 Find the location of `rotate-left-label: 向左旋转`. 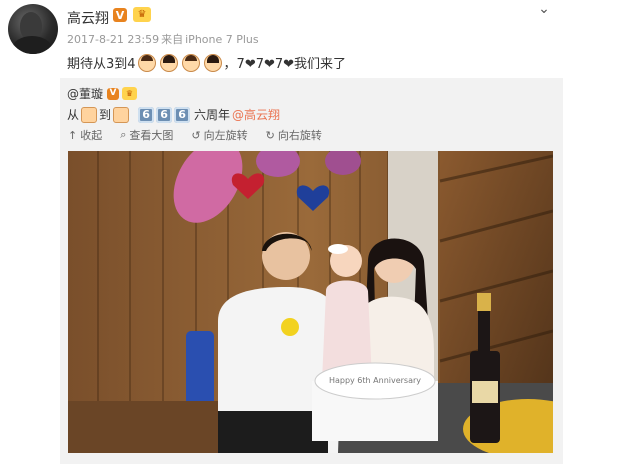

rotate-left-label: 向左旋转 is located at coordinates (225, 135).